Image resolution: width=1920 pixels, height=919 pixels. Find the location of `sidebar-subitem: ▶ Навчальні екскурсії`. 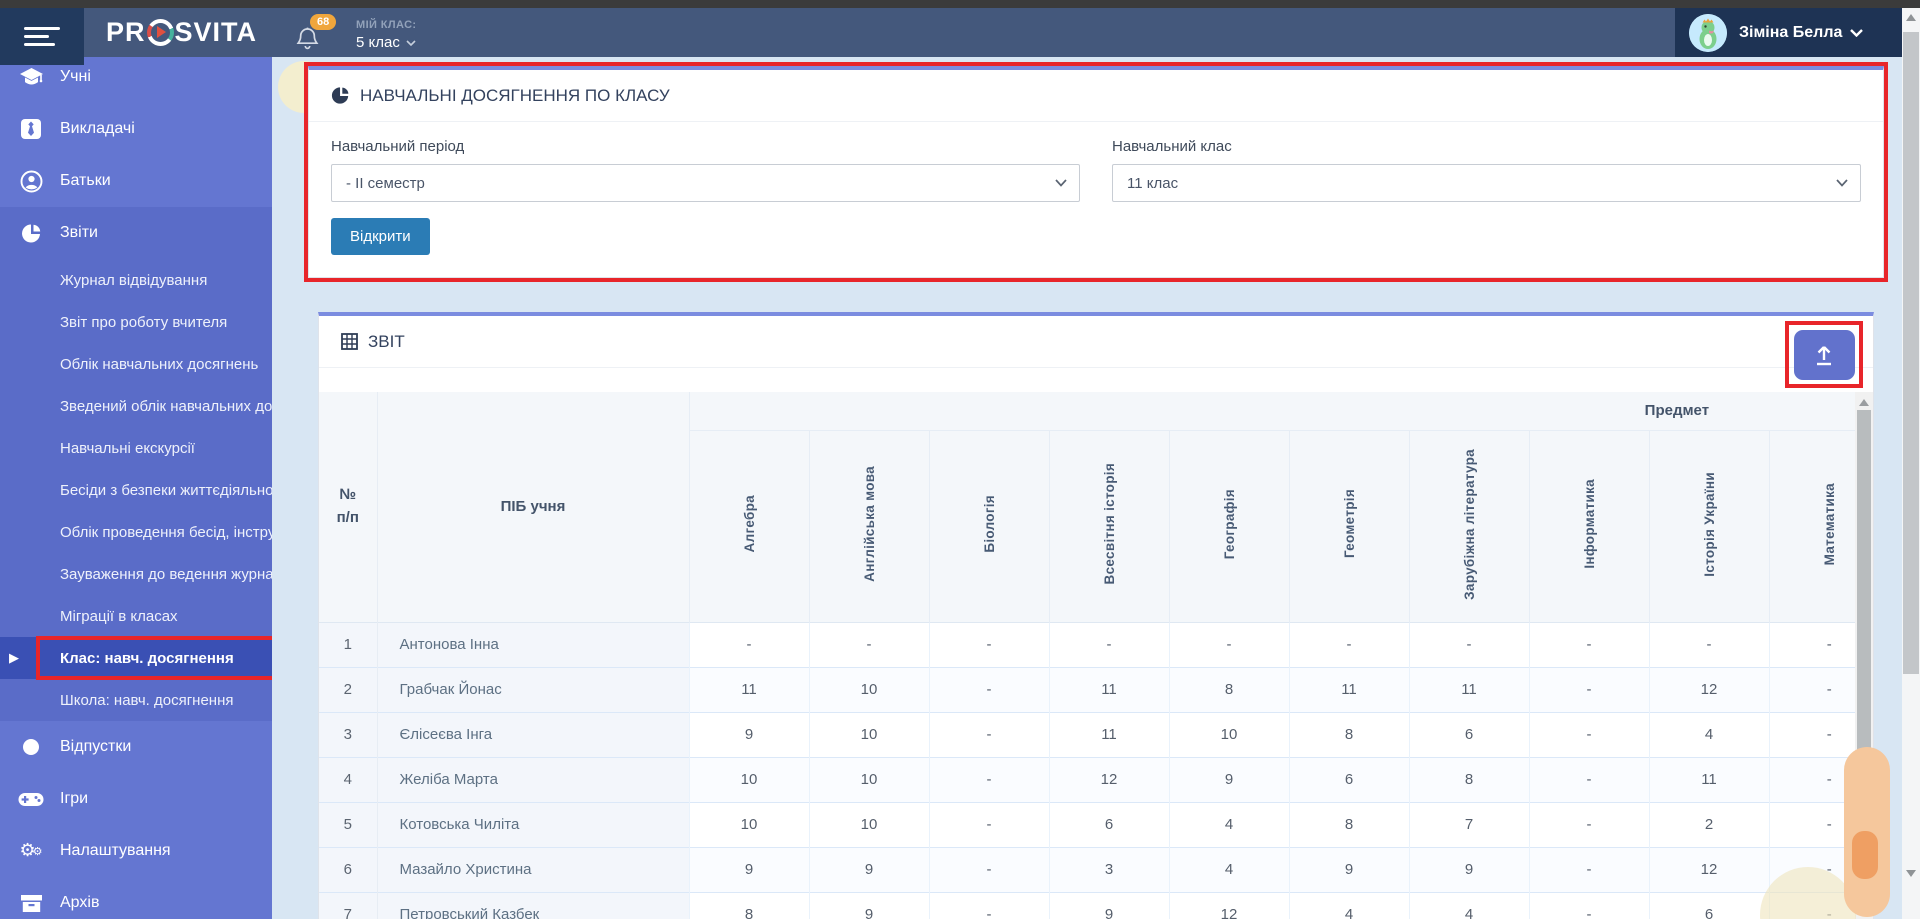

sidebar-subitem: ▶ Навчальні екскурсії is located at coordinates (136, 448).